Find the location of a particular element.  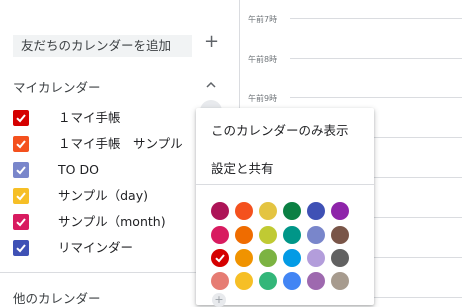

calendar-label: サンプル（day) is located at coordinates (103, 195).